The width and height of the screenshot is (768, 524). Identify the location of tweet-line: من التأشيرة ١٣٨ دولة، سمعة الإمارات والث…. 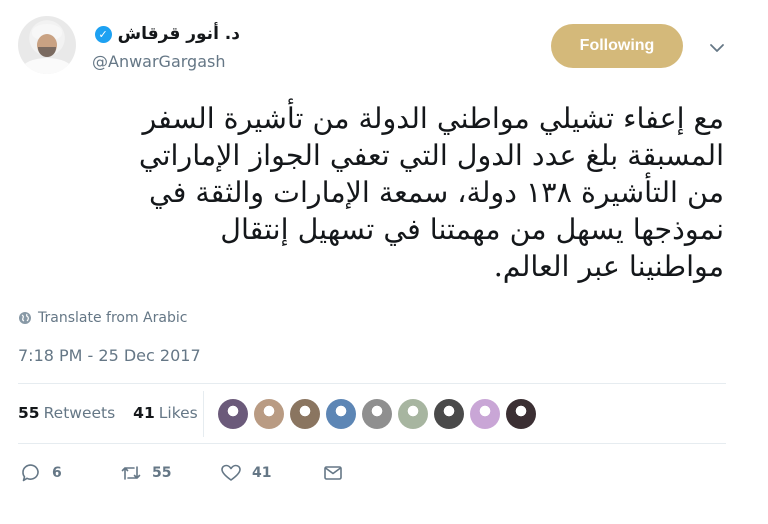
(436, 192).